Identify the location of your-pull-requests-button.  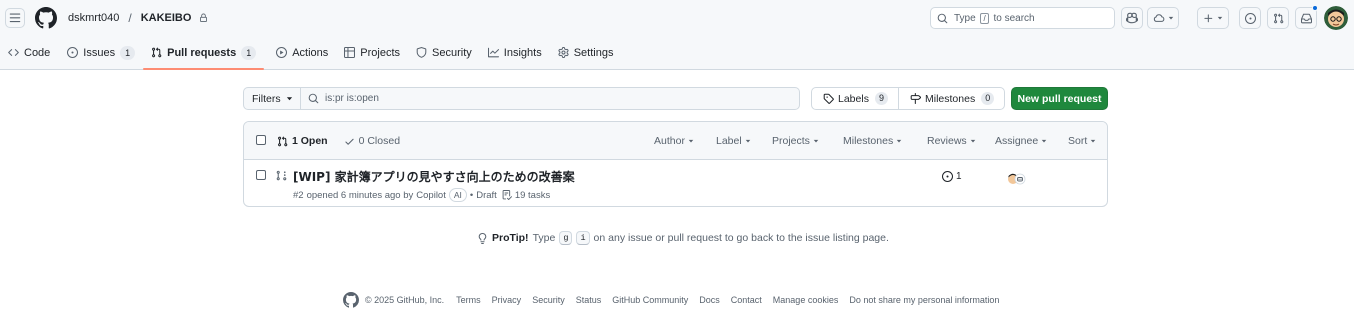
(1278, 18).